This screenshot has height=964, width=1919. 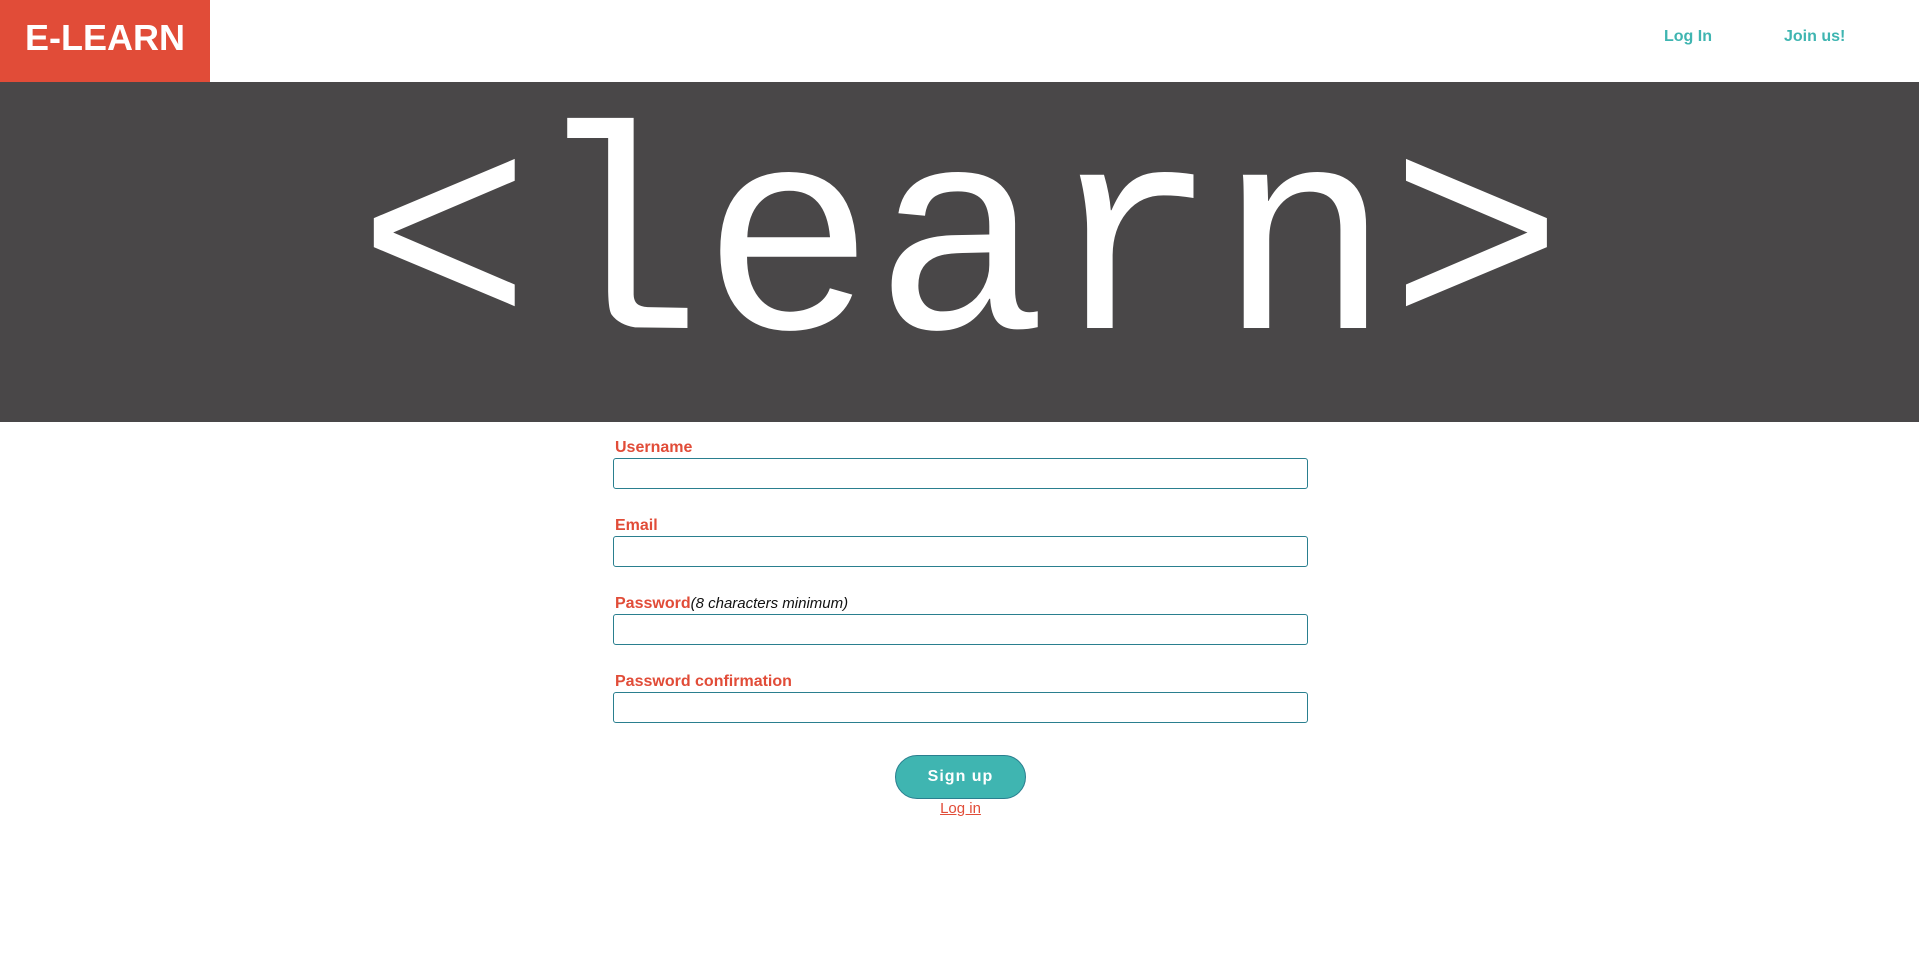 I want to click on password-label-text: Password, so click(x=653, y=603).